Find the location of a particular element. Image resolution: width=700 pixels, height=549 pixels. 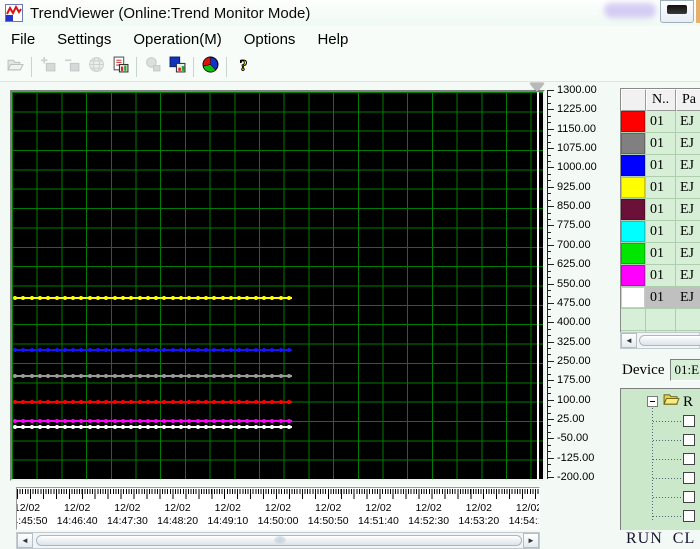

menu-item-operationm: Operation(M) is located at coordinates (177, 39).